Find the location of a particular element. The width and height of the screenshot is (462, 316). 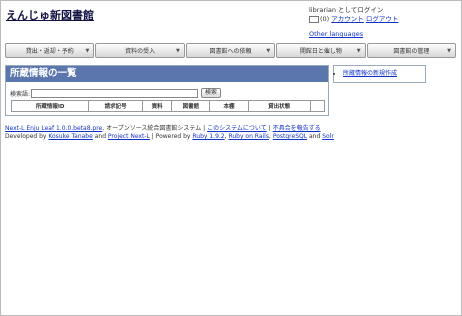

author-link: Kosuke Tanabe is located at coordinates (70, 136).